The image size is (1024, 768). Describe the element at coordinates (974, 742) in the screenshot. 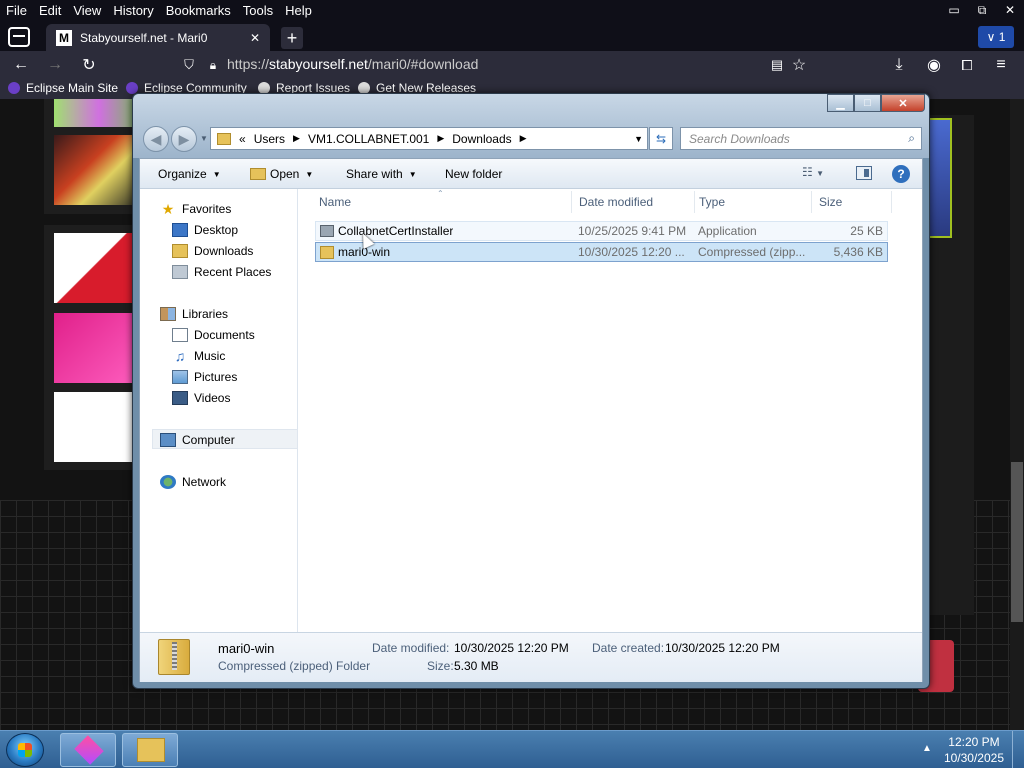

I see `clock-time: 12:20 PM` at that location.